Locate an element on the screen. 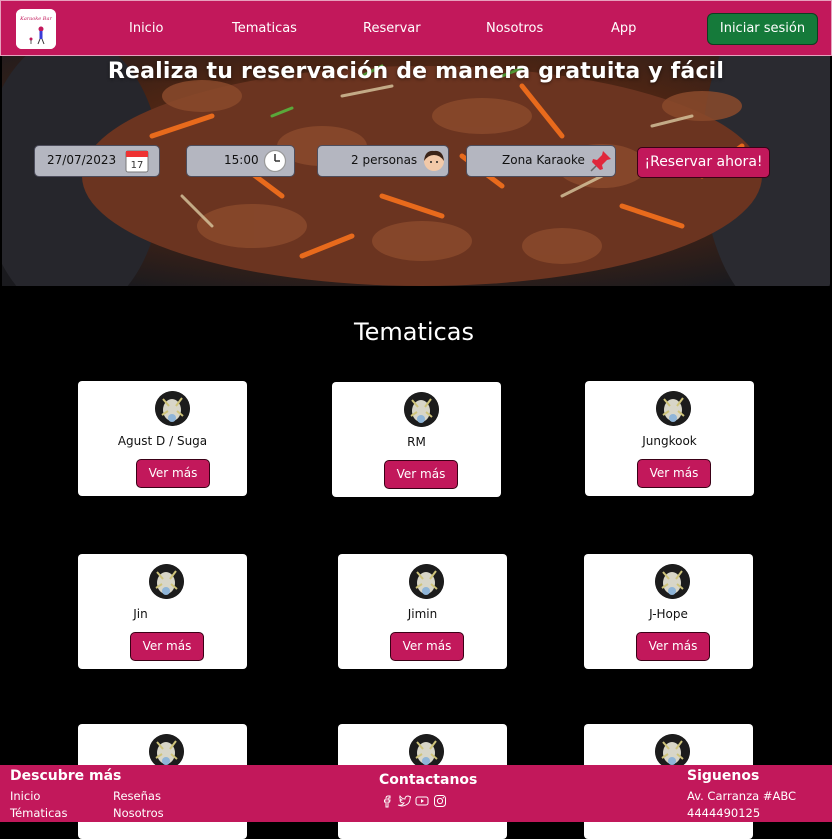 This screenshot has width=832, height=839. instagram-icon is located at coordinates (440, 801).